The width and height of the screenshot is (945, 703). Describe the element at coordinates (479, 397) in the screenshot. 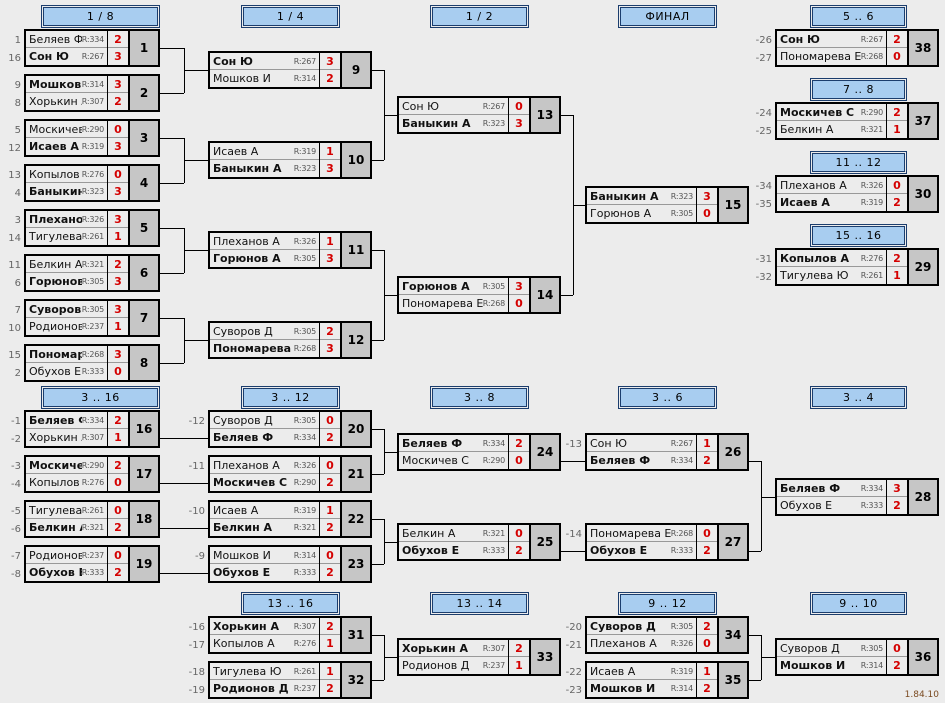

I see `round-label-r-3-8: 3 .. 8` at that location.